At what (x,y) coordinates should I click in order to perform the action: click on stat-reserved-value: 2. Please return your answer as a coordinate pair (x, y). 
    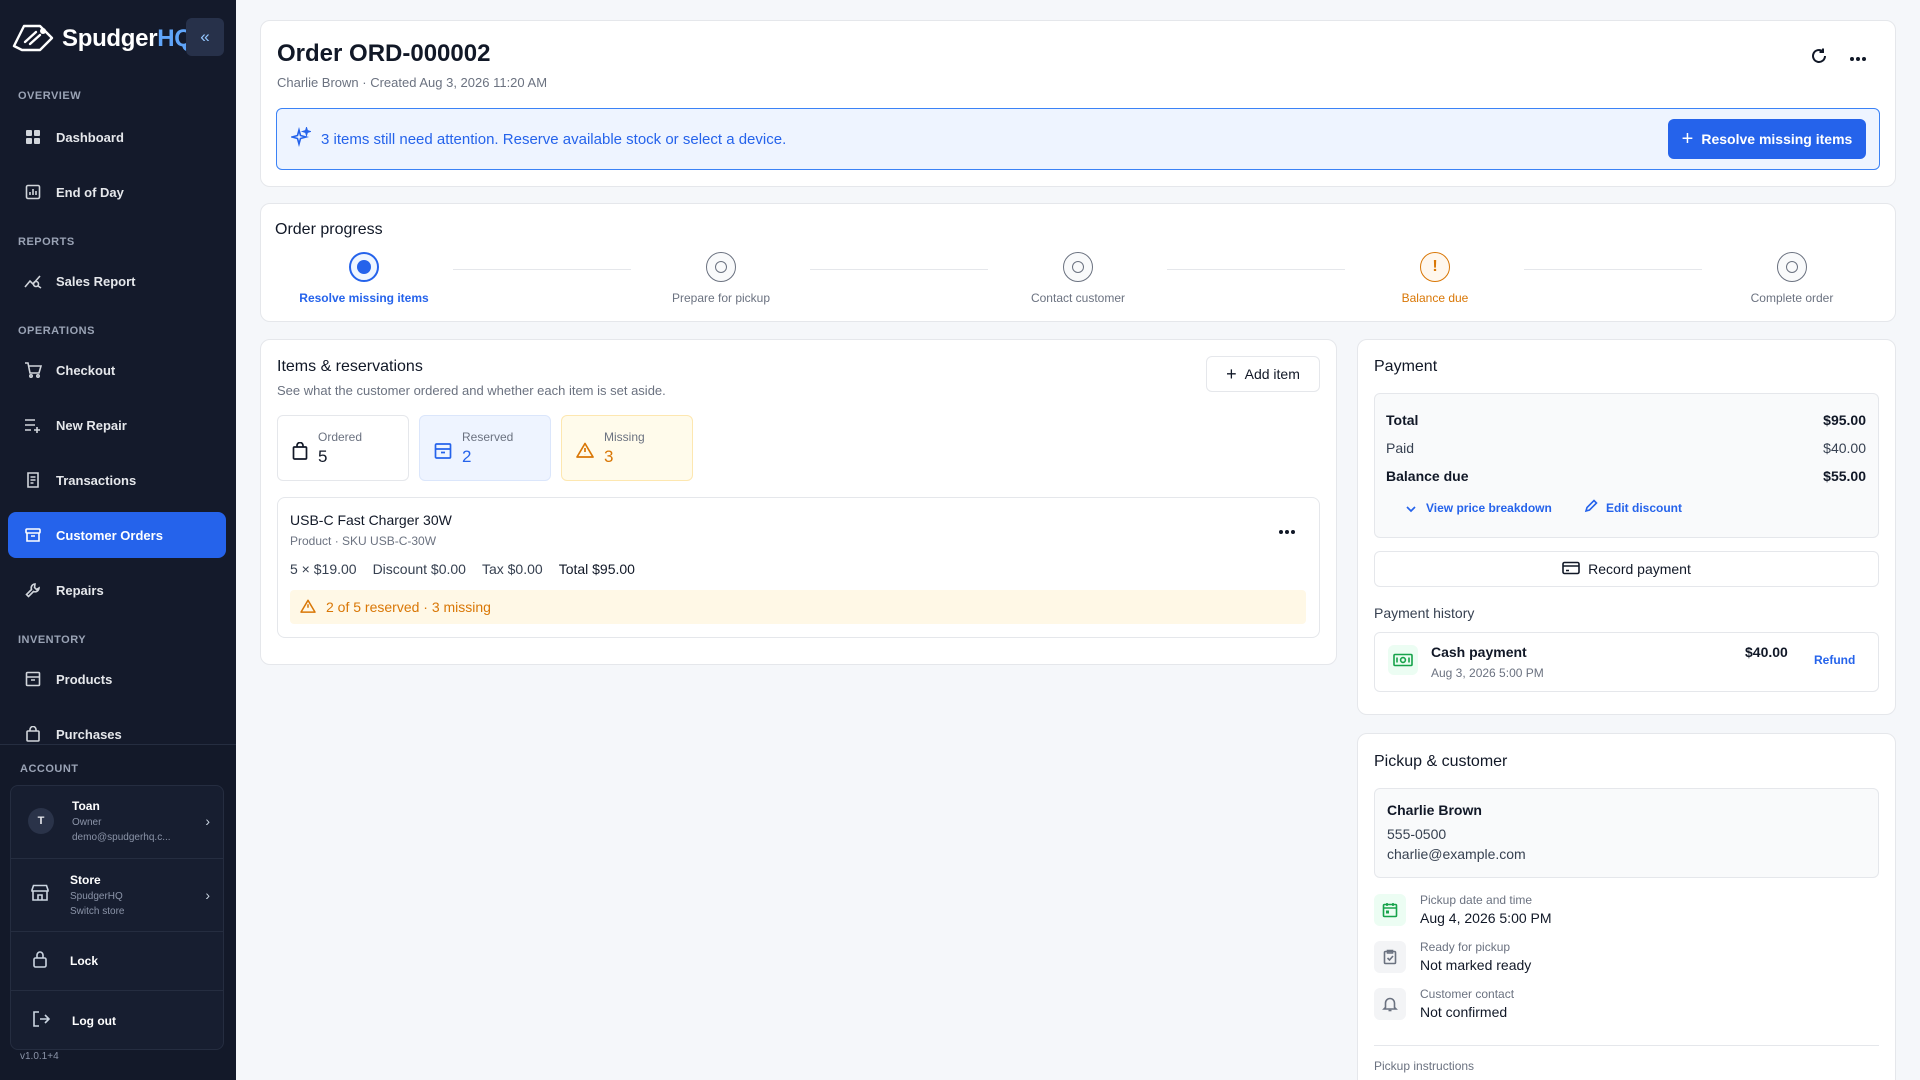
    Looking at the image, I should click on (467, 456).